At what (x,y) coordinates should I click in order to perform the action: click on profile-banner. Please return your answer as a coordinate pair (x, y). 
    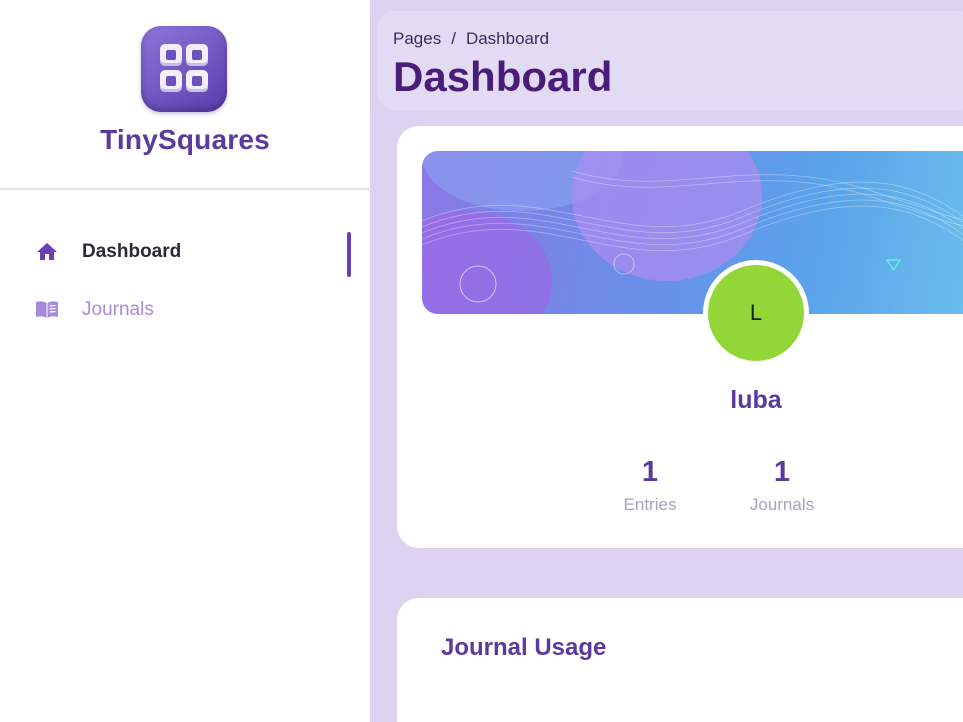
    Looking at the image, I should click on (692, 232).